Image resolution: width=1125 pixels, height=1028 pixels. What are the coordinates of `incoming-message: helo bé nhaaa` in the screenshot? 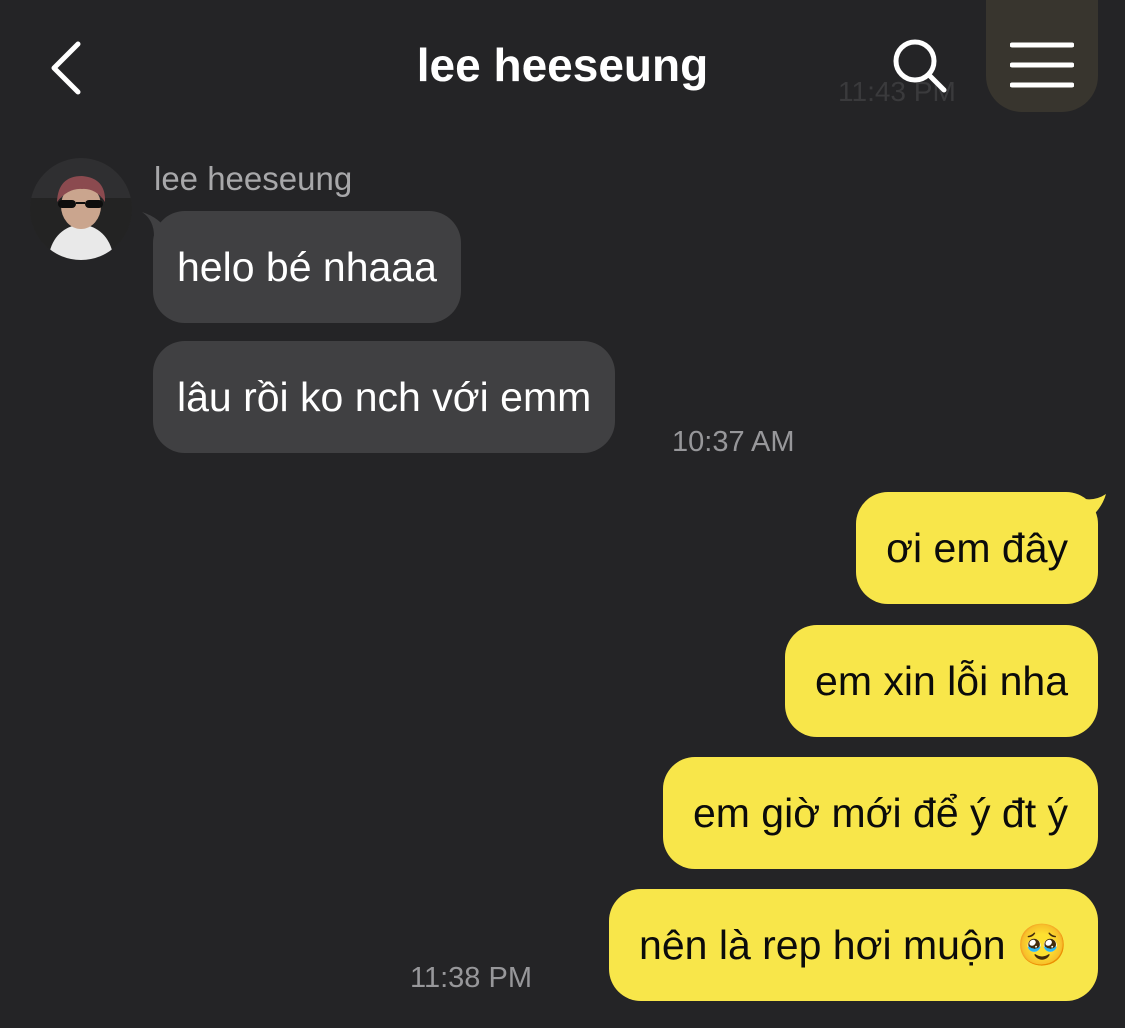 It's located at (307, 267).